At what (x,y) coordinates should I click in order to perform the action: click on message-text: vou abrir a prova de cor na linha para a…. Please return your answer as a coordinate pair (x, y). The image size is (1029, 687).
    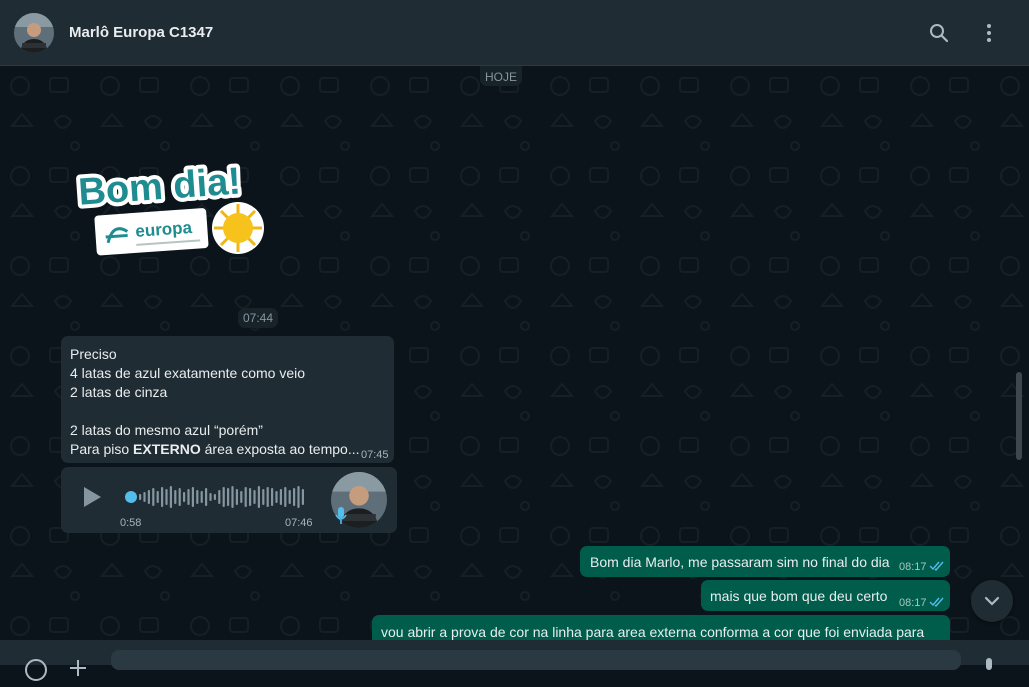
    Looking at the image, I should click on (653, 632).